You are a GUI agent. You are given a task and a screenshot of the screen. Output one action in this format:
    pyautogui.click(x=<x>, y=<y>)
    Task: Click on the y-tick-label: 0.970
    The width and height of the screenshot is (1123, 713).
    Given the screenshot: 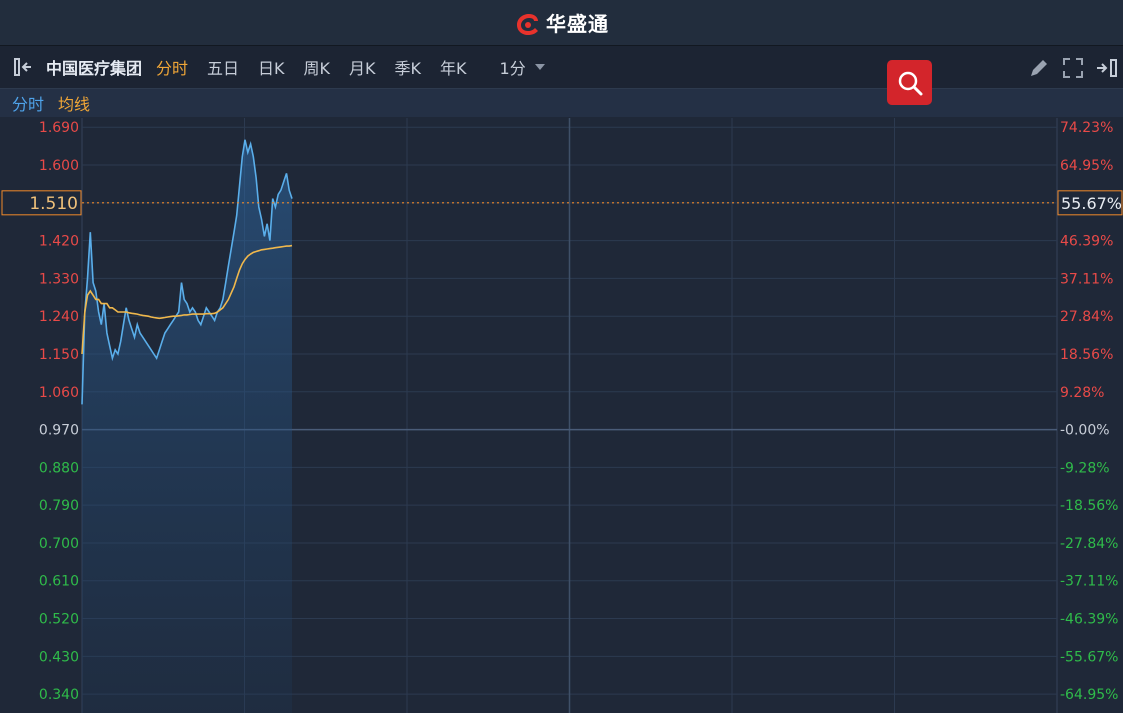 What is the action you would take?
    pyautogui.click(x=59, y=431)
    